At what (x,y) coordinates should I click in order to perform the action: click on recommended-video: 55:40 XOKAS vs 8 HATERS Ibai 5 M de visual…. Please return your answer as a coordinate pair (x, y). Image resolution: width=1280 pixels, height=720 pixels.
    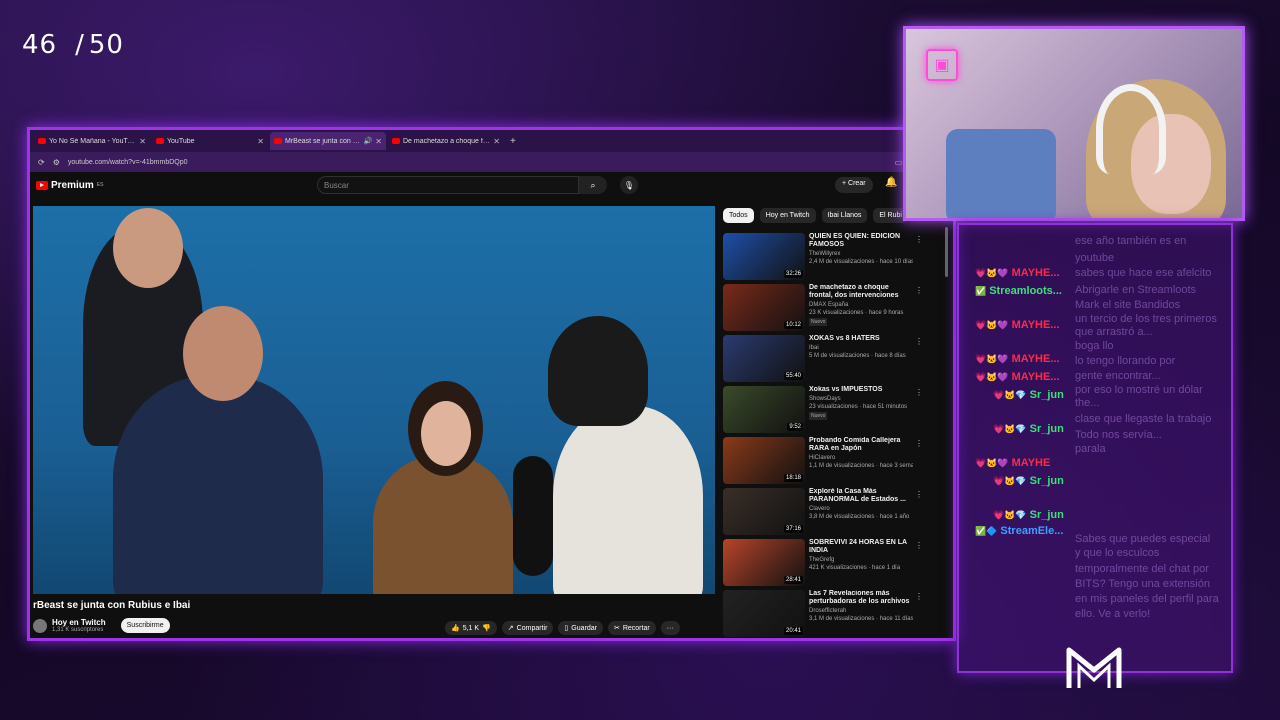
    Looking at the image, I should click on (823, 360).